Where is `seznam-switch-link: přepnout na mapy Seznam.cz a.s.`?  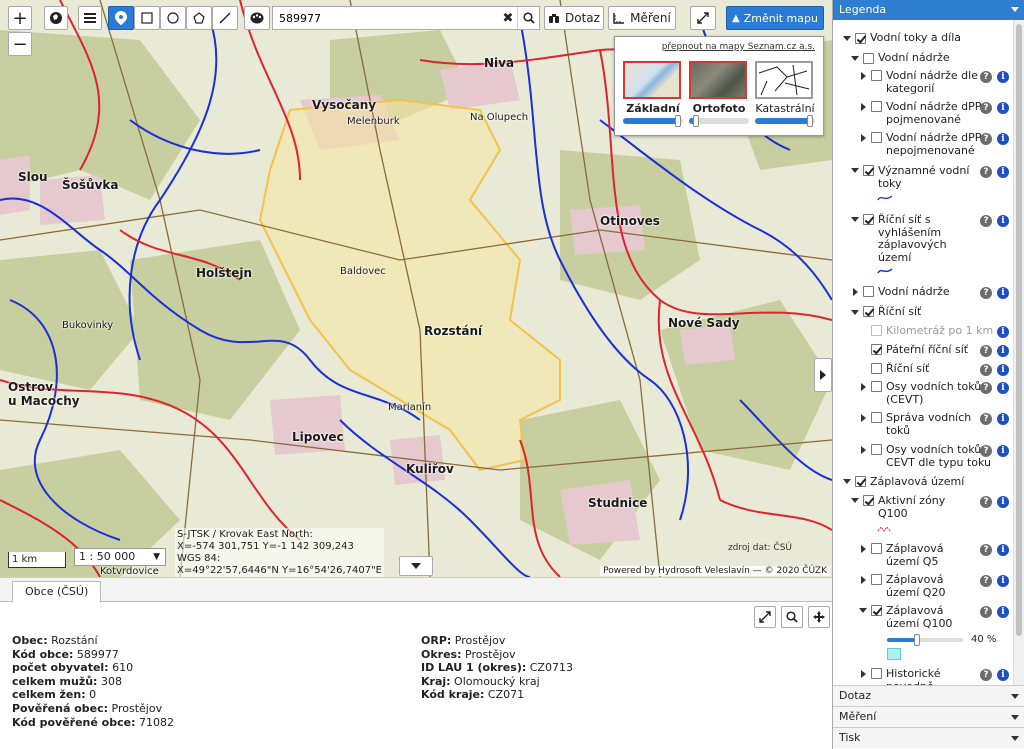 seznam-switch-link: přepnout na mapy Seznam.cz a.s. is located at coordinates (738, 47).